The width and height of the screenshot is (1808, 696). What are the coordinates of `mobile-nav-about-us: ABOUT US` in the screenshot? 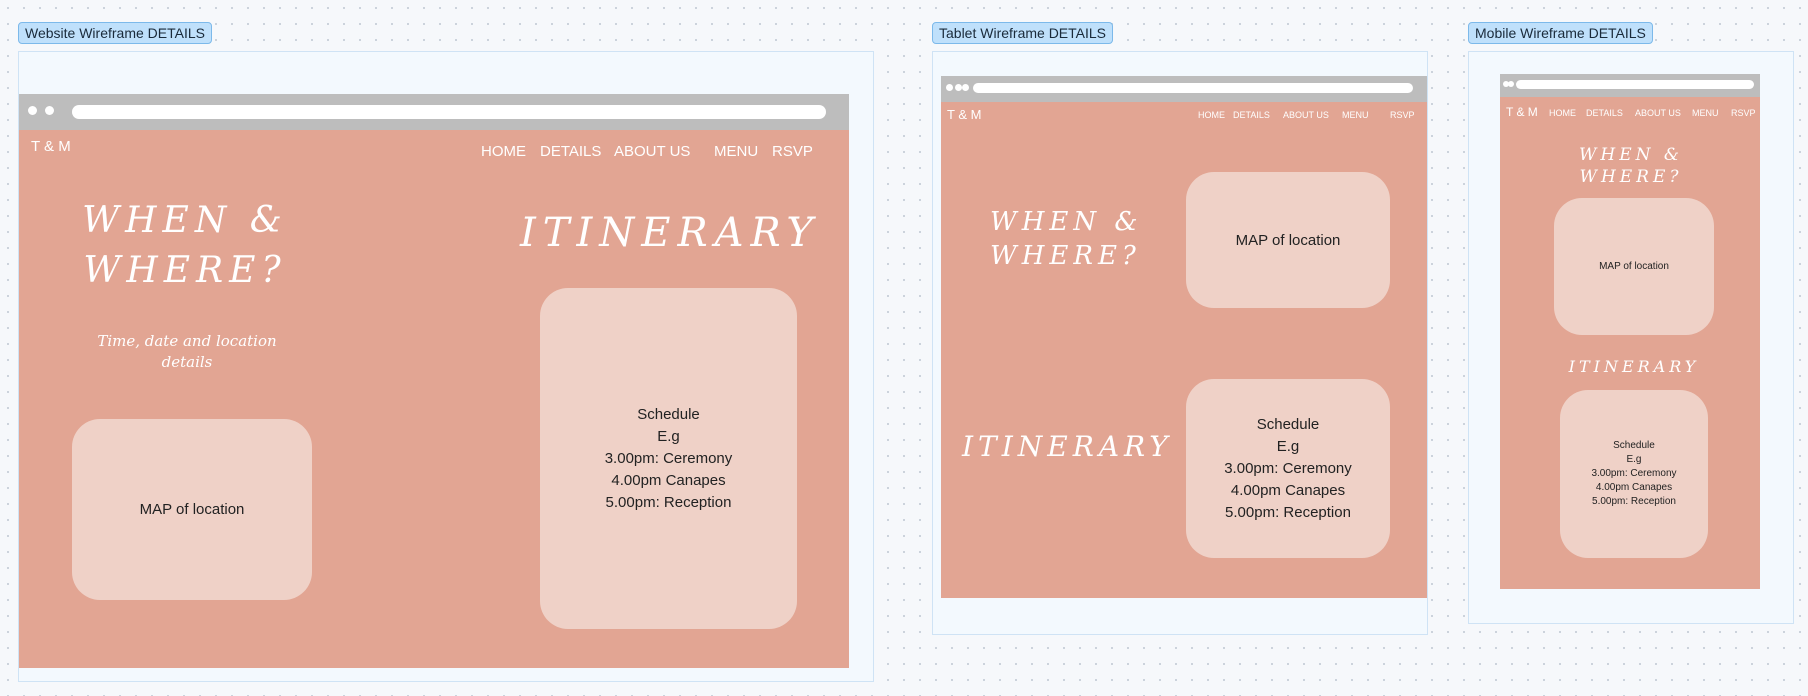 It's located at (1658, 113).